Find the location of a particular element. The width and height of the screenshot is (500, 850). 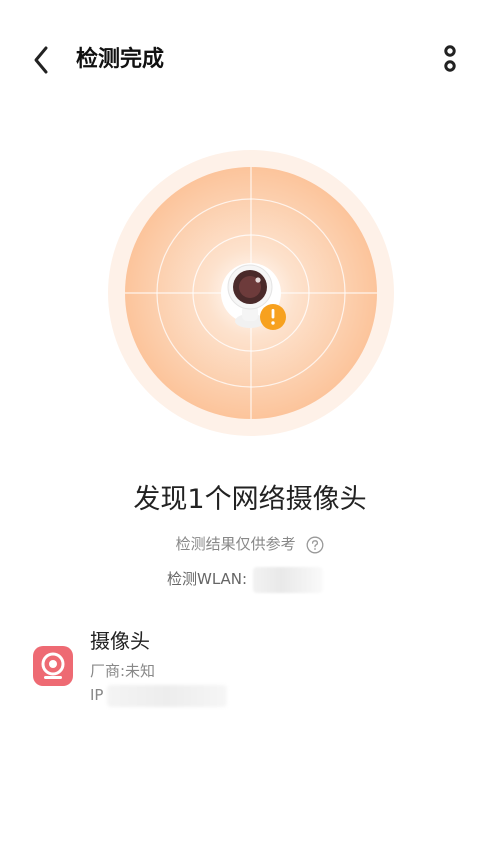

more-vertical-icon is located at coordinates (450, 58).